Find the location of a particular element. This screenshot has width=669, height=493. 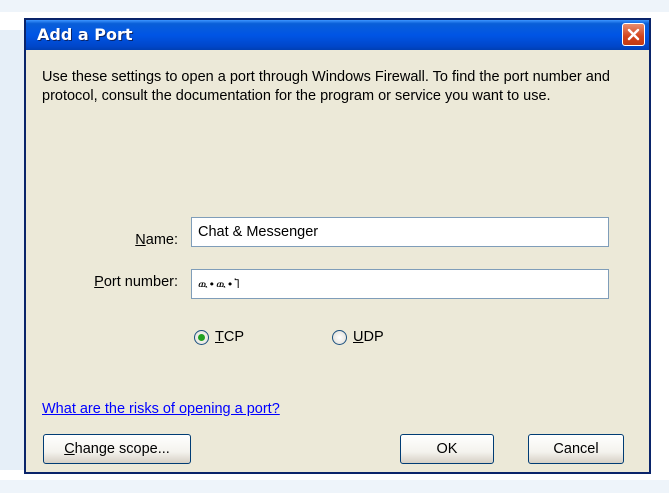

background-band-top is located at coordinates (334, 6).